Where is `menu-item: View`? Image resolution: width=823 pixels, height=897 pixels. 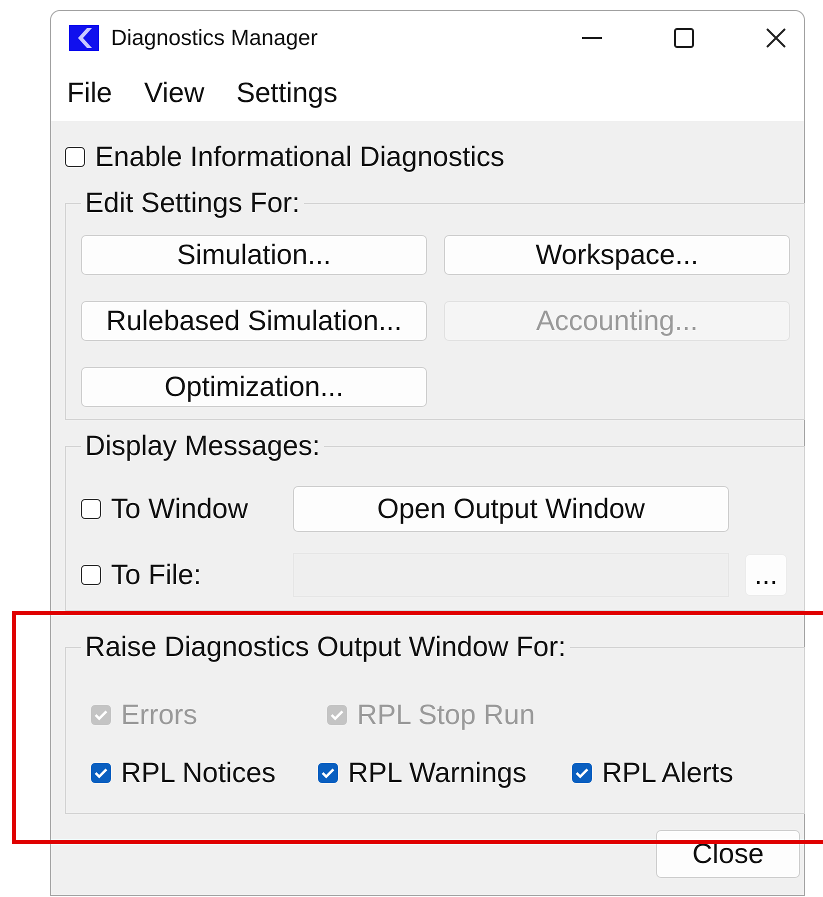 menu-item: View is located at coordinates (174, 93).